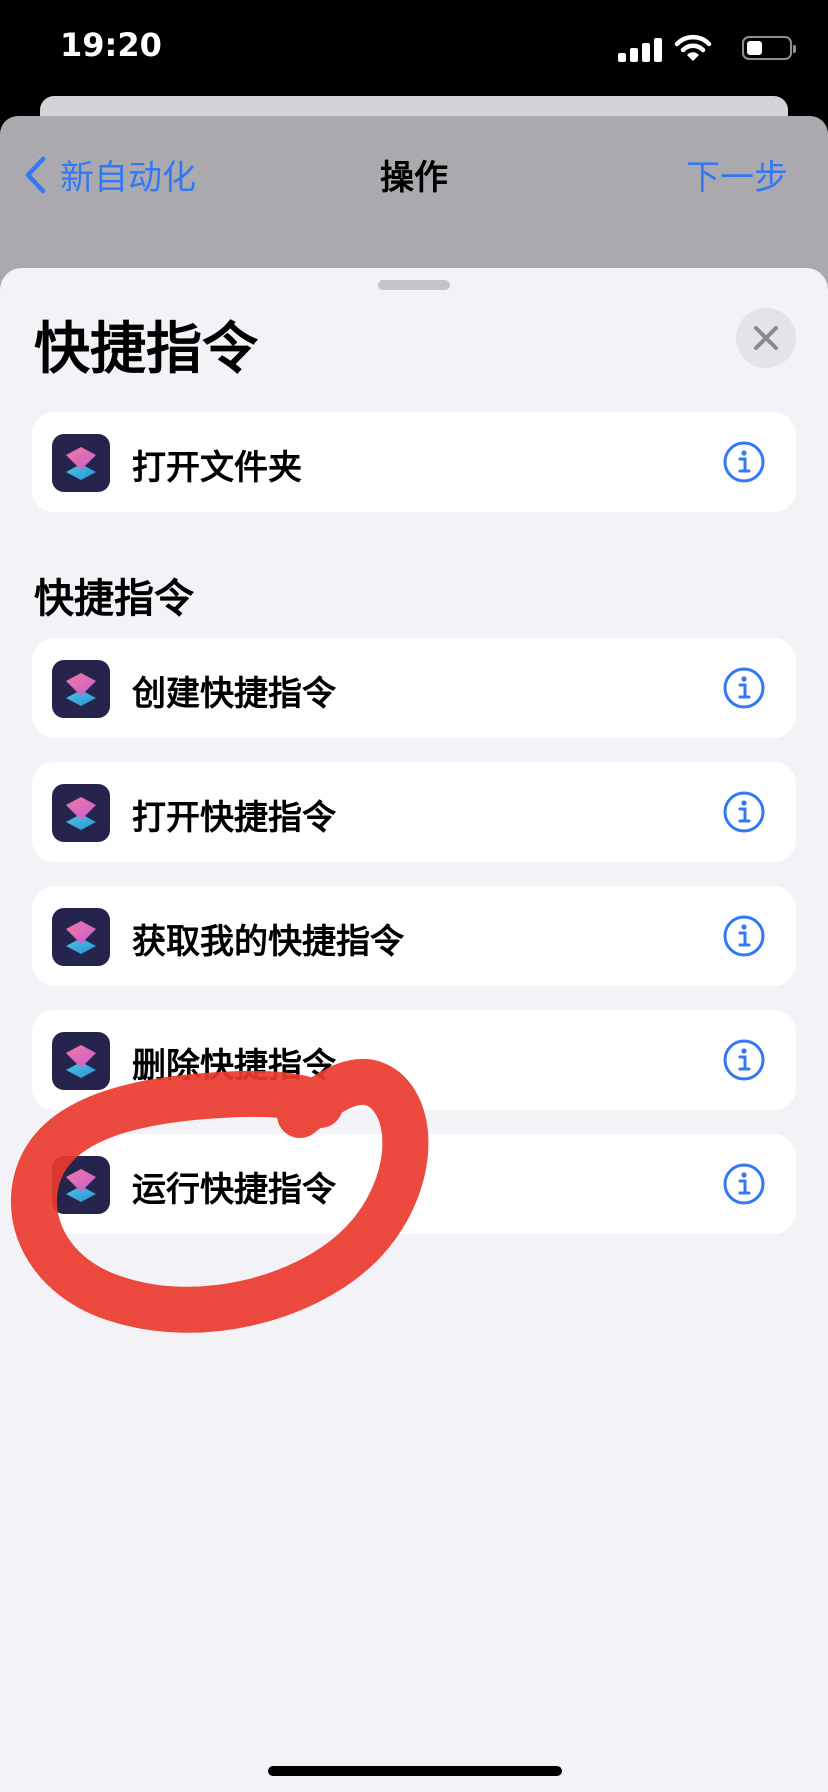 The image size is (828, 1792). I want to click on home-indicator, so click(415, 1771).